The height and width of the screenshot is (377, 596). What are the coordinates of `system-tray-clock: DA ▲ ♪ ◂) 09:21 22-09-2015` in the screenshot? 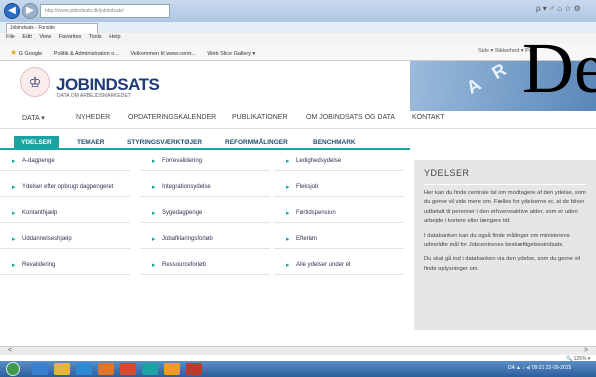 It's located at (539, 368).